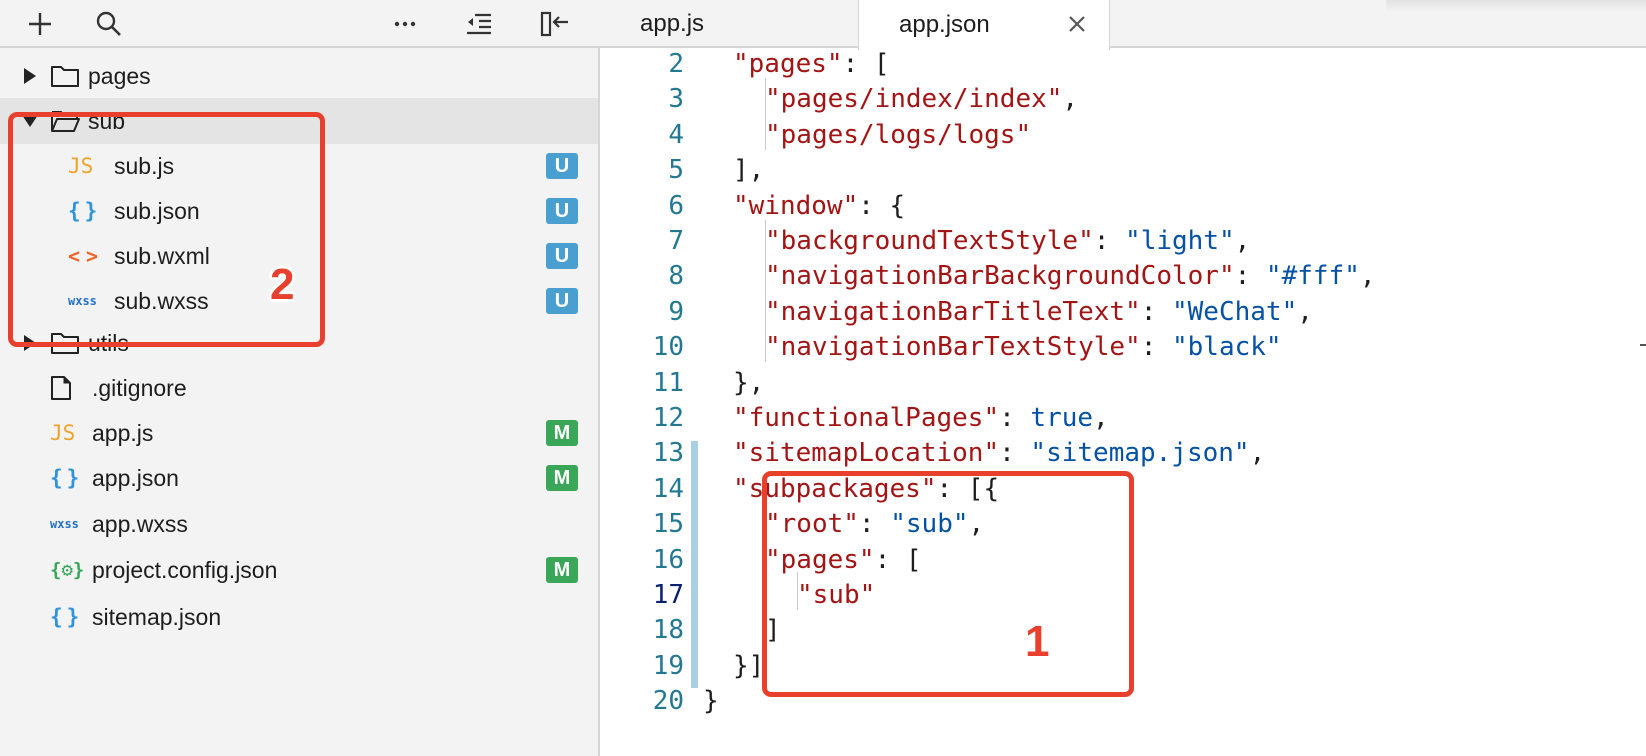  What do you see at coordinates (299, 76) in the screenshot?
I see `tree-item: pages` at bounding box center [299, 76].